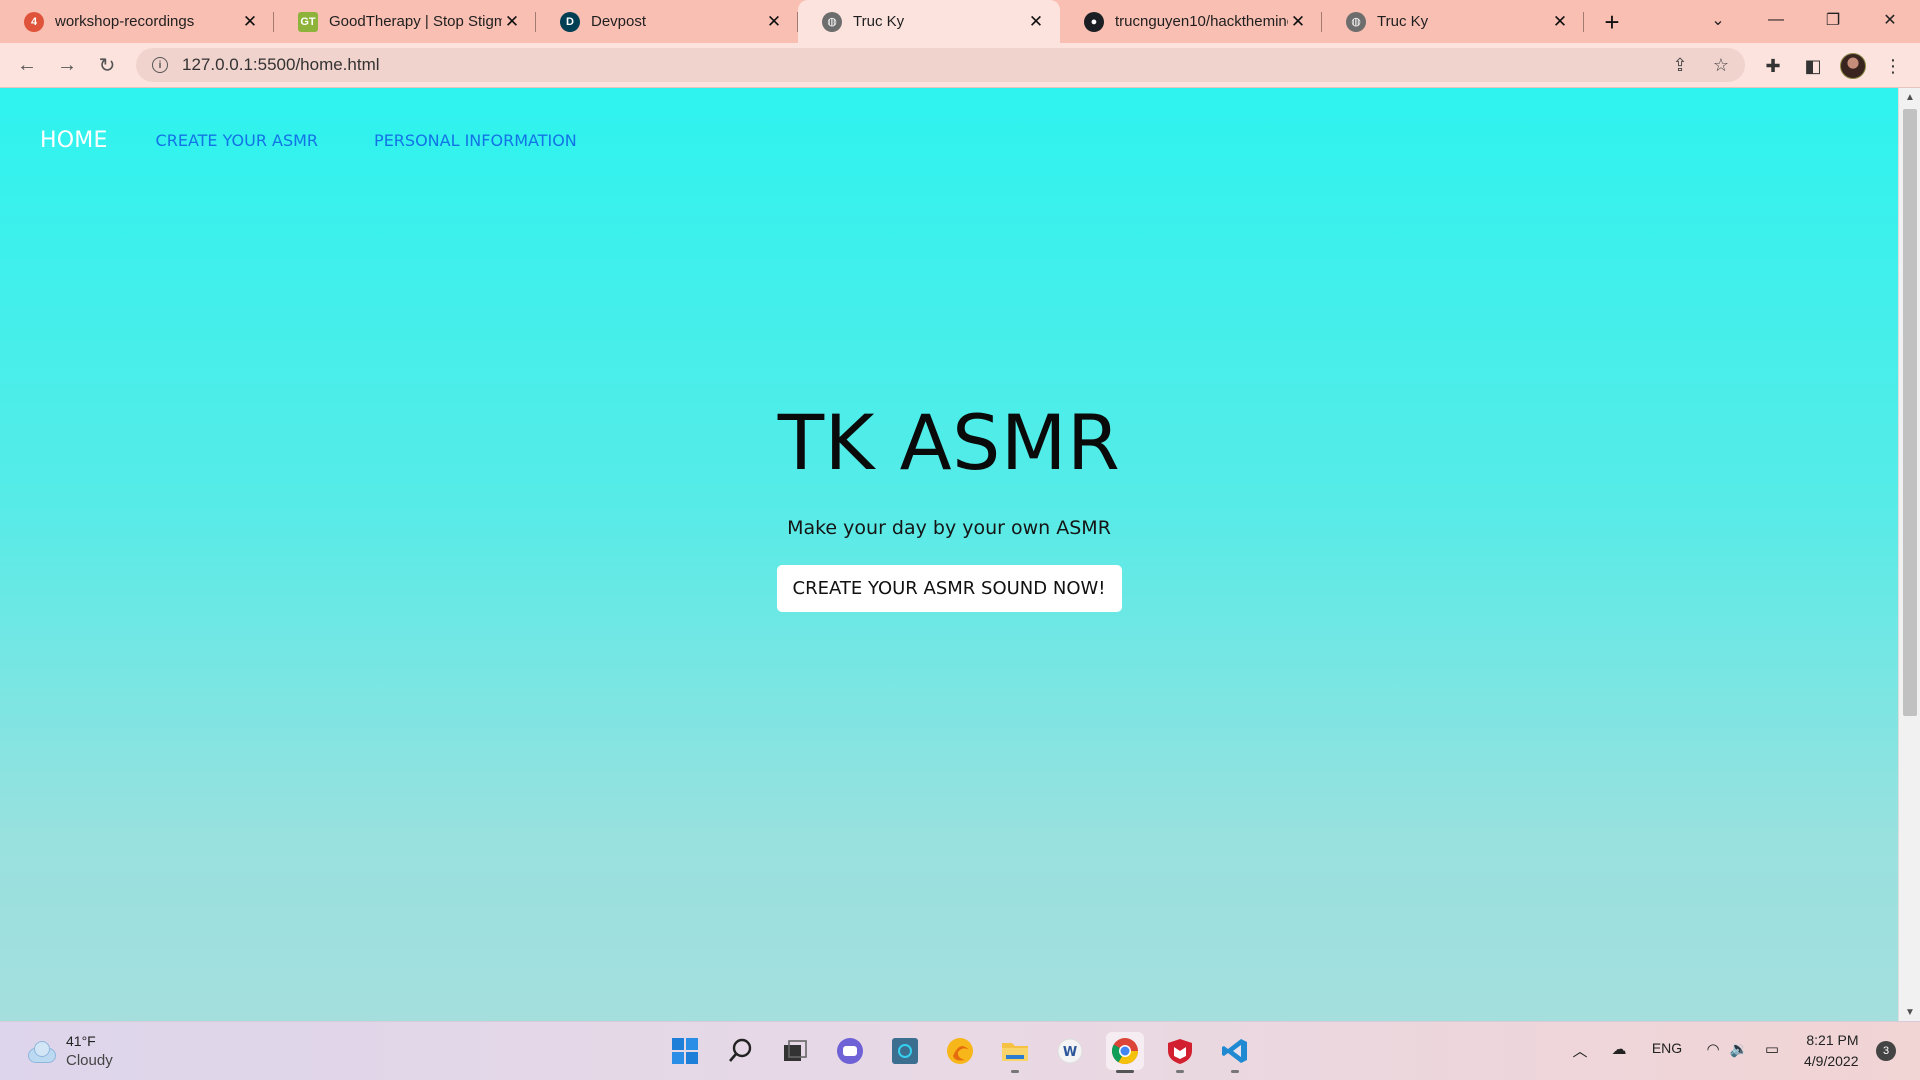  What do you see at coordinates (1886, 1051) in the screenshot?
I see `notification-badge: 3` at bounding box center [1886, 1051].